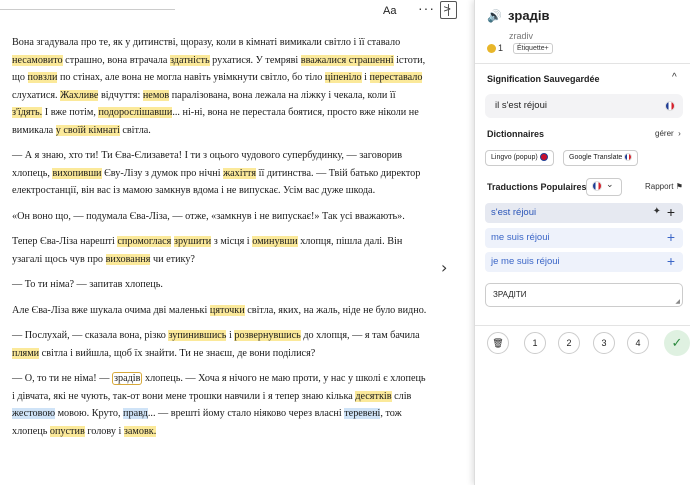 The width and height of the screenshot is (690, 485). What do you see at coordinates (514, 212) in the screenshot?
I see `translation-text: s'est réjoui` at bounding box center [514, 212].